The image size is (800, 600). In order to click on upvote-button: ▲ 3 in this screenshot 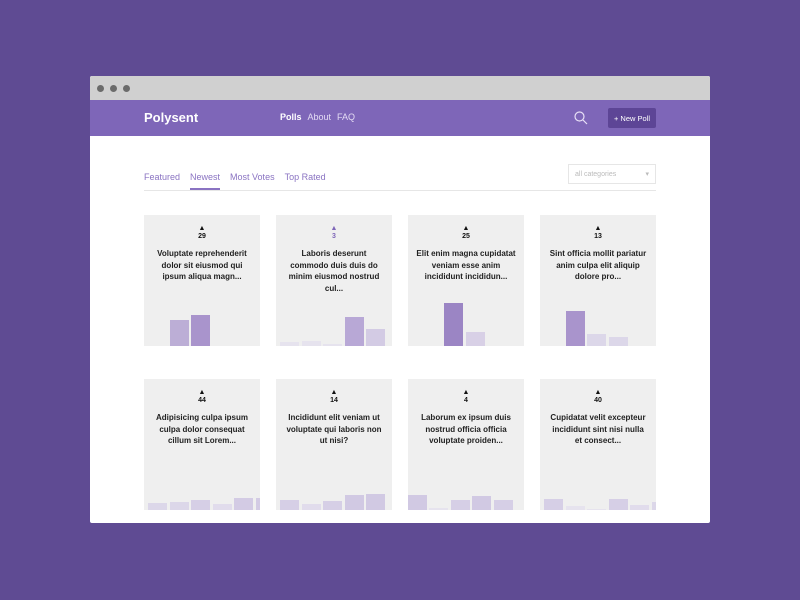, I will do `click(334, 233)`.